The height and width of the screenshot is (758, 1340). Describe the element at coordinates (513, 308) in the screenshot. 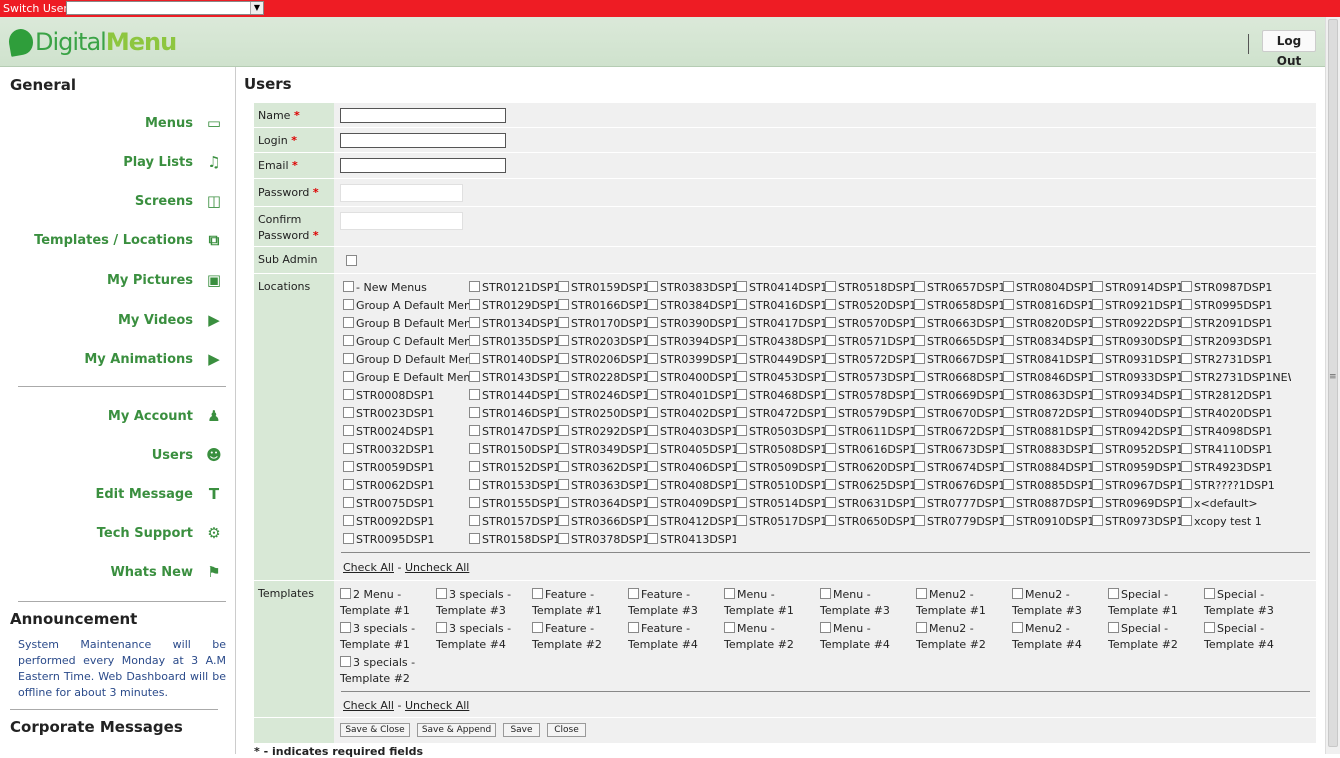

I see `location-option: STR0129DSP1` at that location.